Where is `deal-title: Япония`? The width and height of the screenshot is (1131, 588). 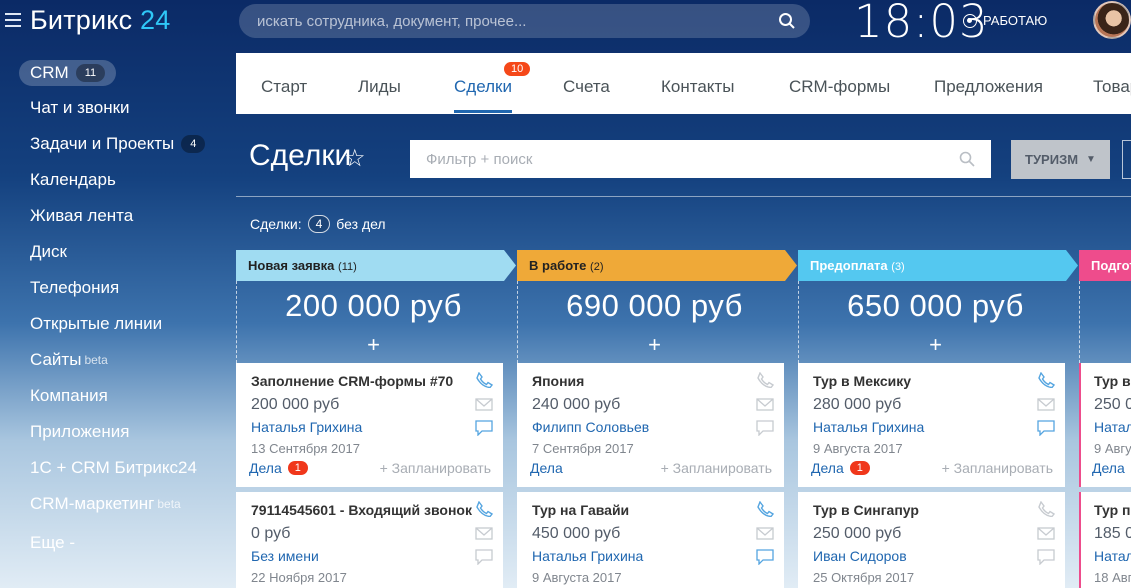 deal-title: Япония is located at coordinates (558, 381).